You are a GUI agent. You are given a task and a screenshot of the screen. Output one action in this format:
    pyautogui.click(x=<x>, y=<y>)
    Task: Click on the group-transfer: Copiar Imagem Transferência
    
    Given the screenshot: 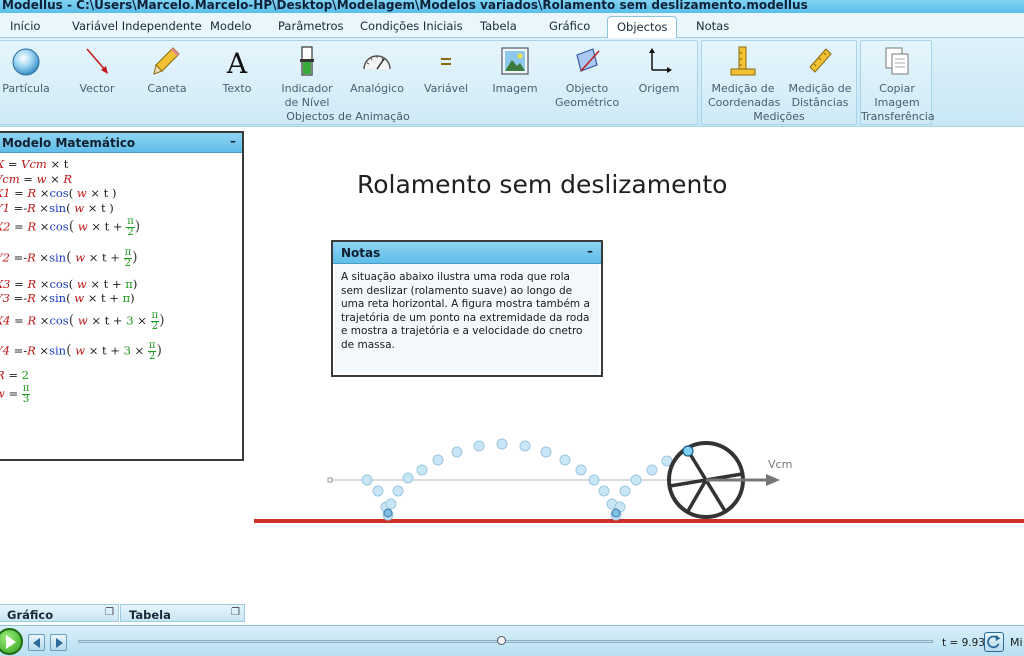 What is the action you would take?
    pyautogui.click(x=897, y=82)
    